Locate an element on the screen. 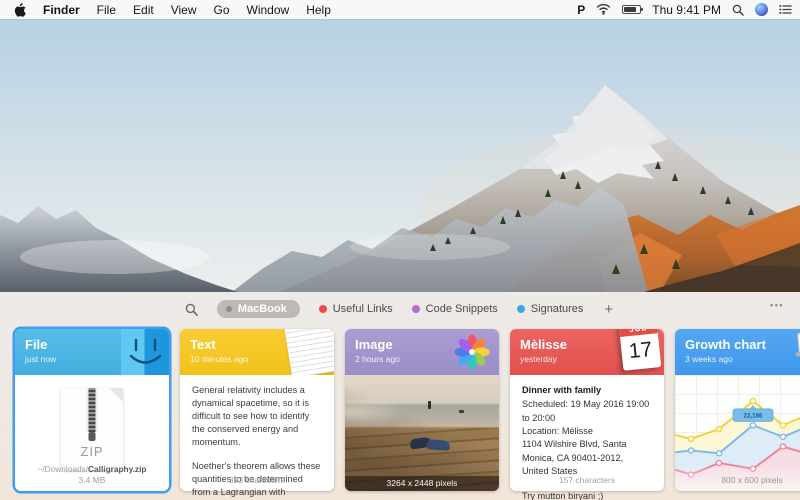 This screenshot has height=500, width=800. pinboard-label: MacBook is located at coordinates (262, 309).